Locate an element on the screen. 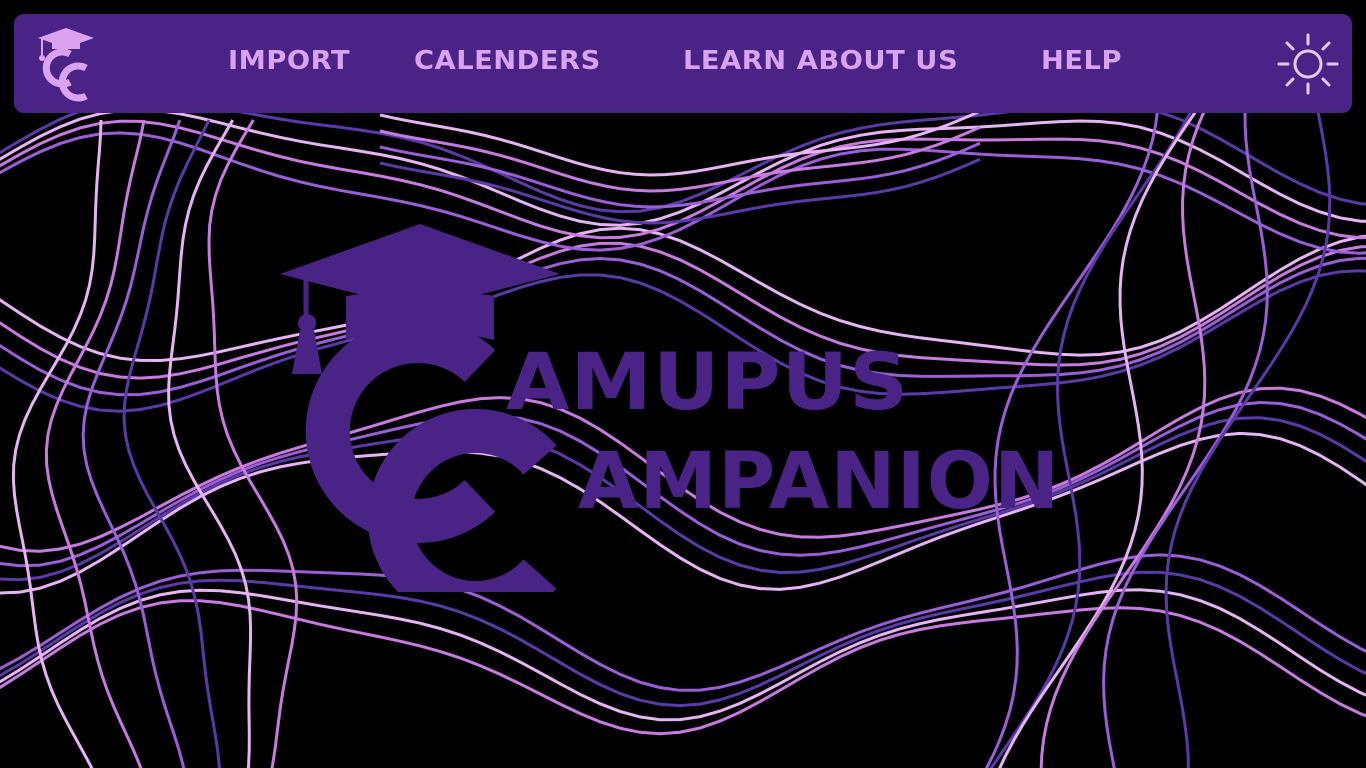  nav-link-help: HELP is located at coordinates (1081, 61).